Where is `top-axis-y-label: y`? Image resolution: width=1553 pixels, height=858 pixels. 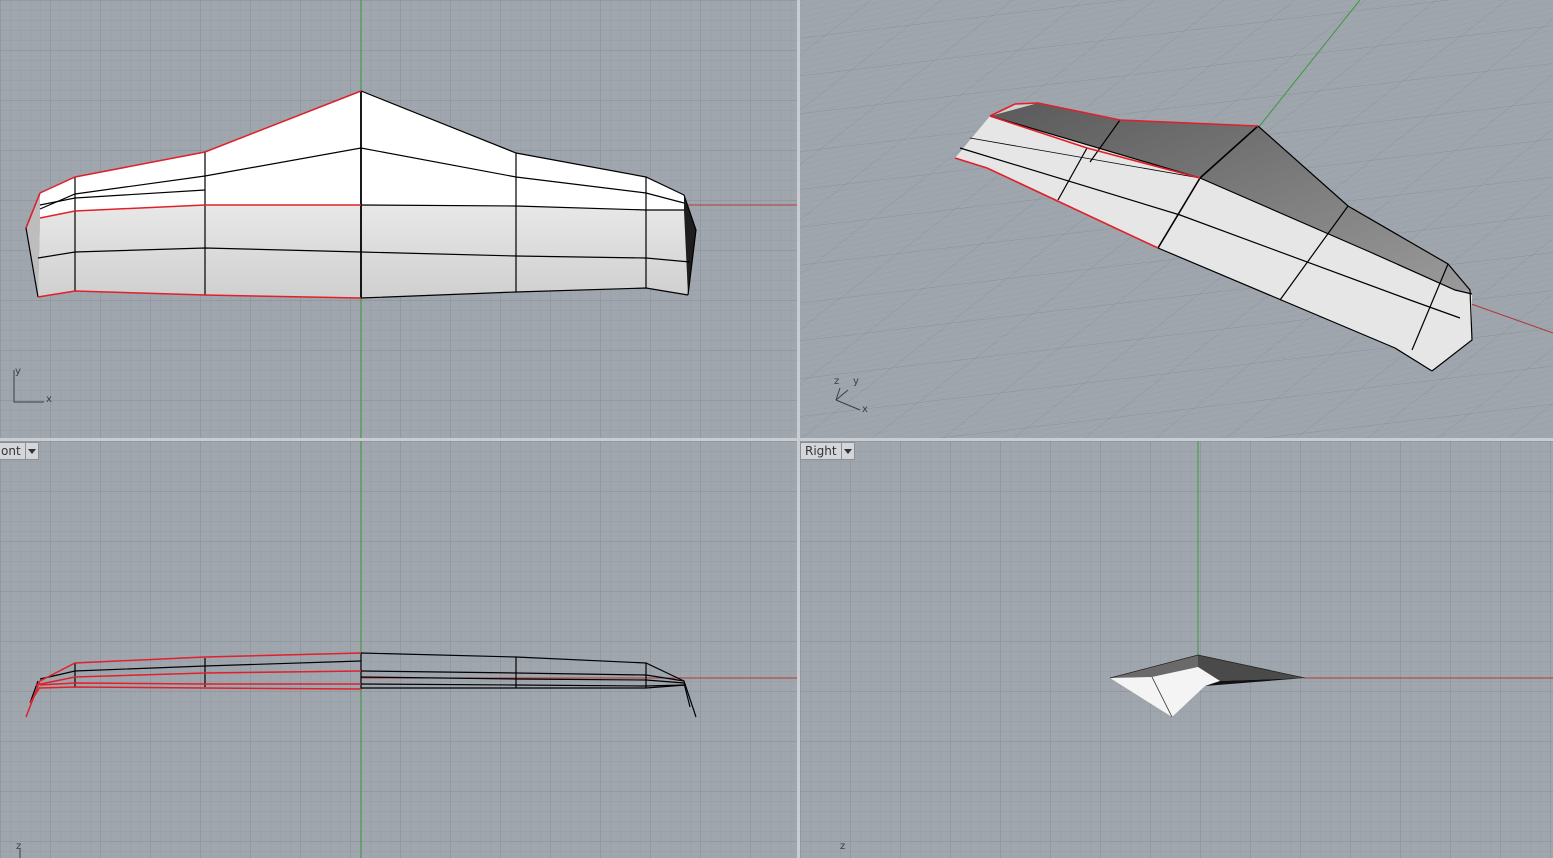 top-axis-y-label: y is located at coordinates (18, 371).